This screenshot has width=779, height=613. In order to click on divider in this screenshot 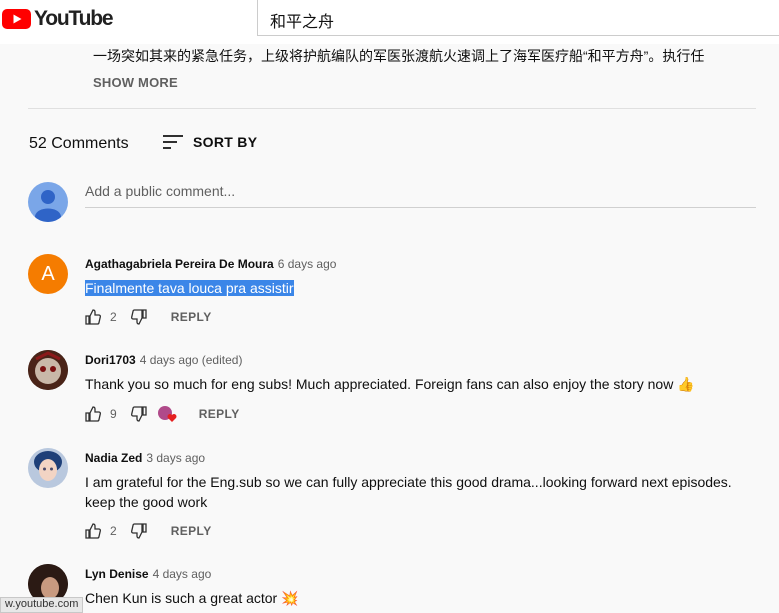, I will do `click(392, 108)`.